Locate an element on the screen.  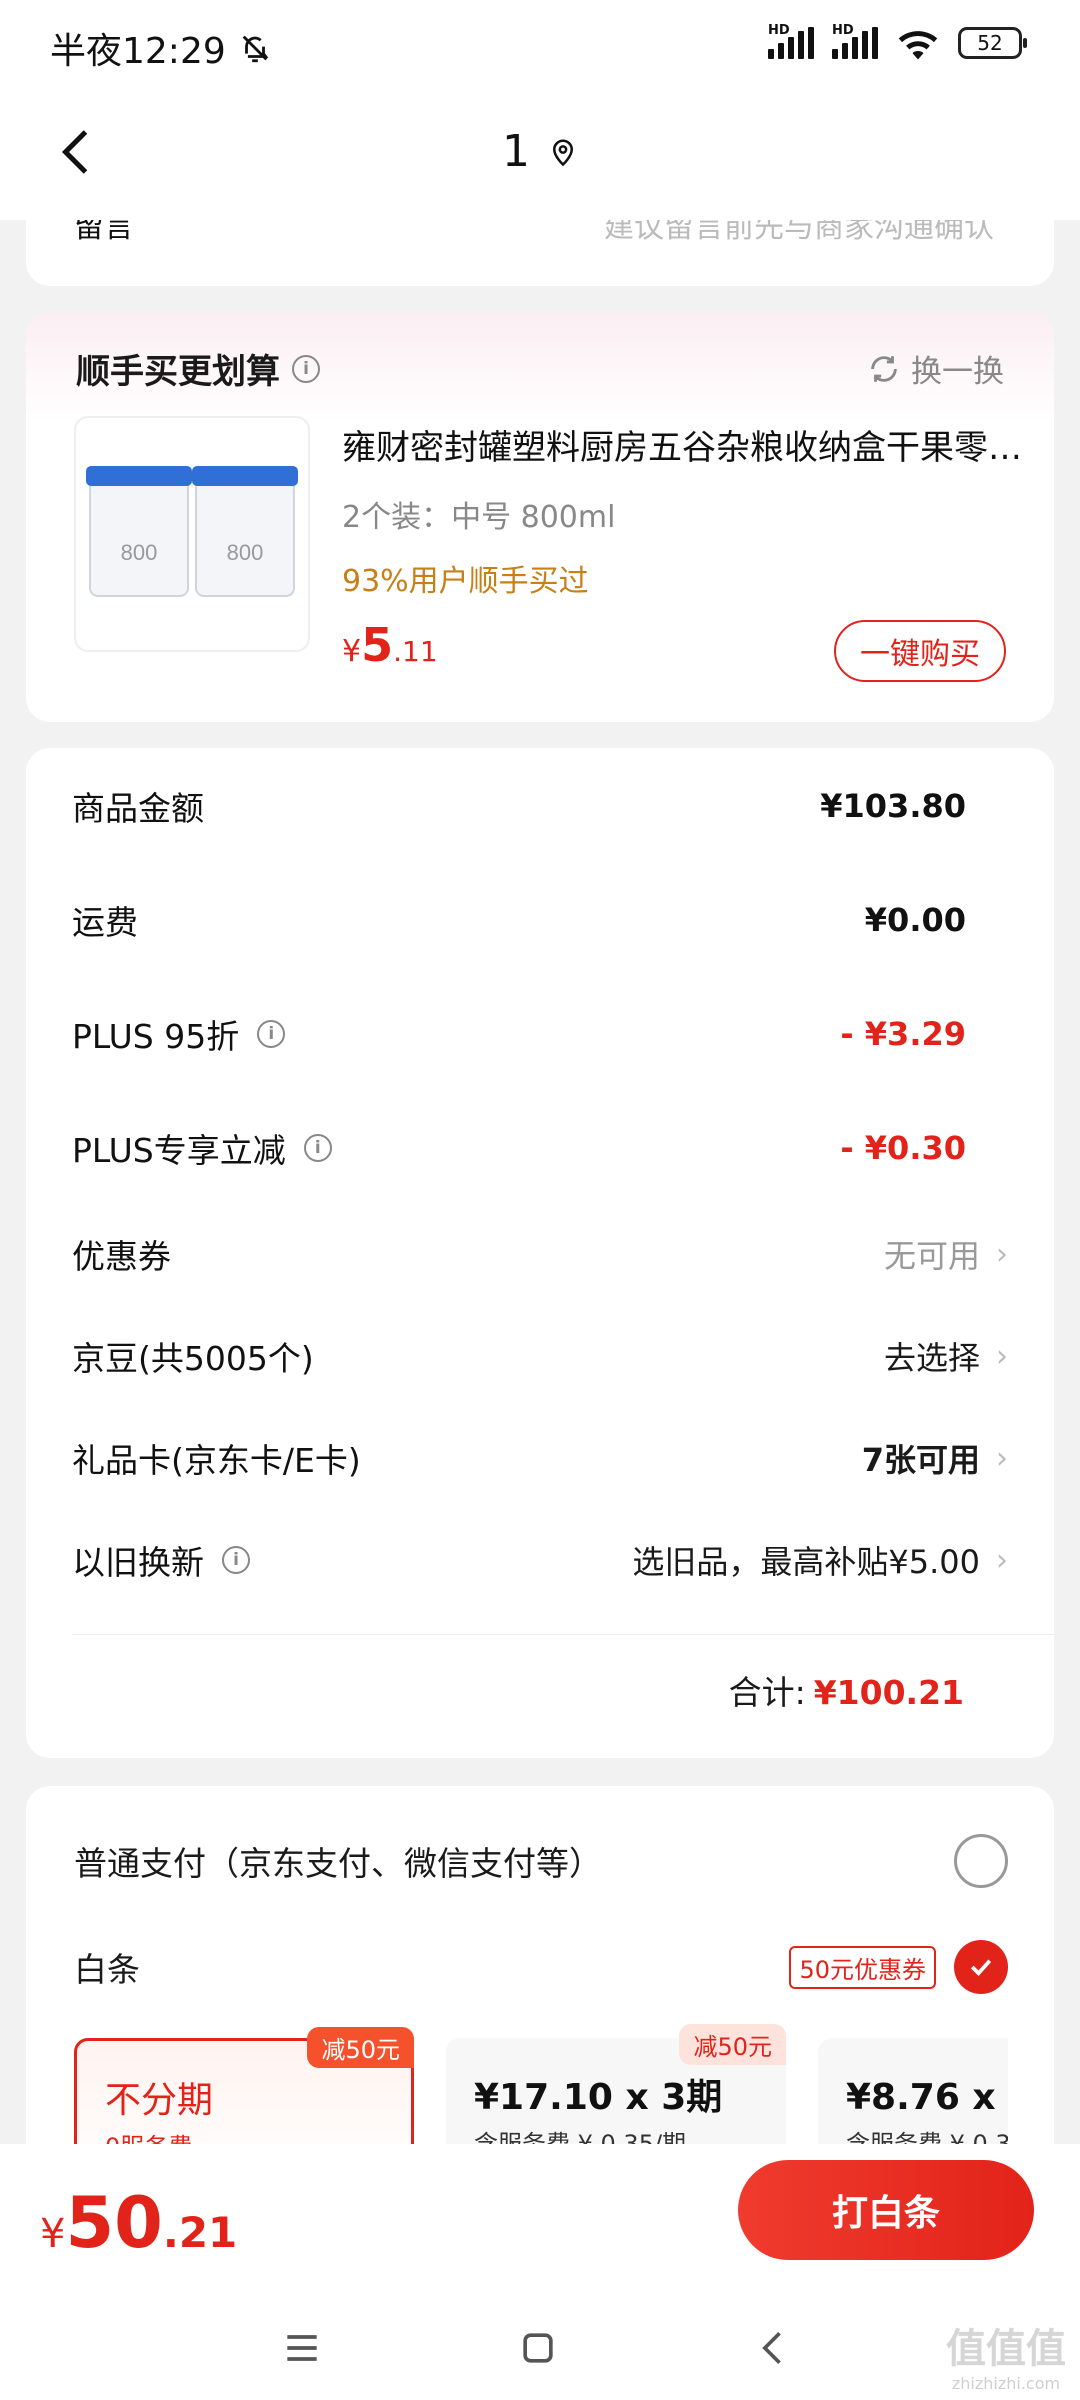
system-nav-bar is located at coordinates (540, 2352).